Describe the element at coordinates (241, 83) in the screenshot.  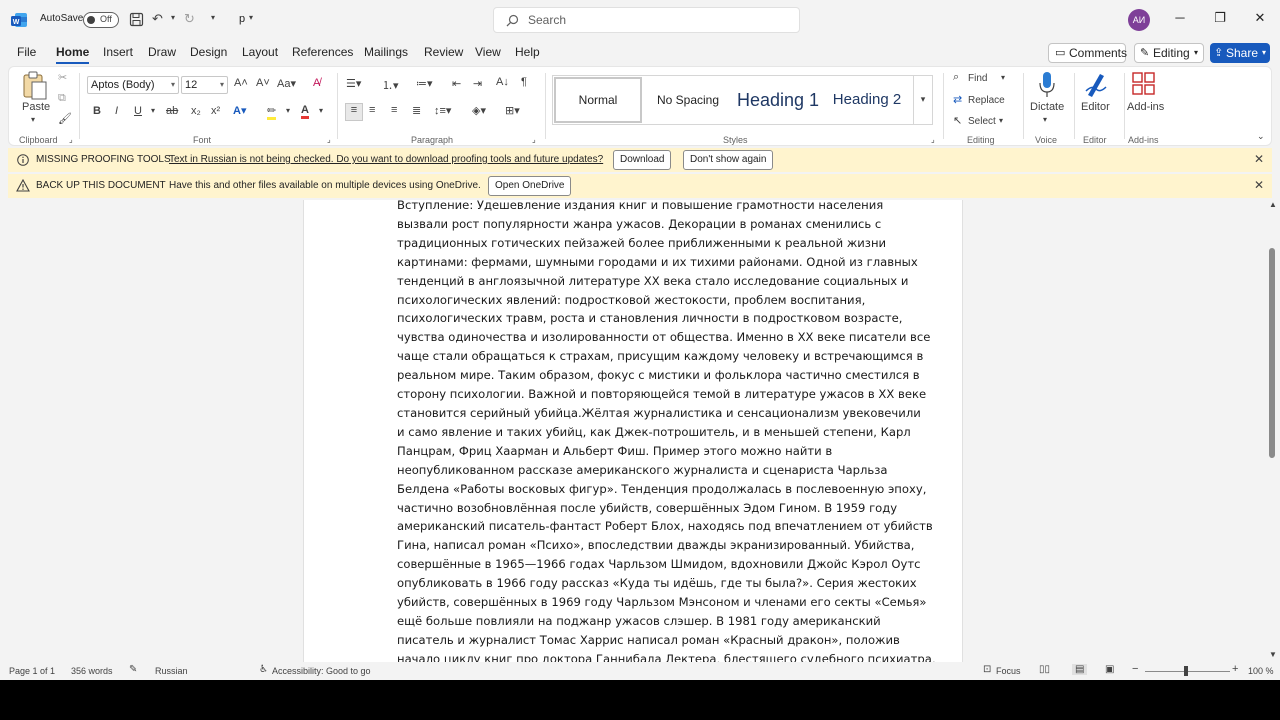
I see `grow-font-icon: A˄` at that location.